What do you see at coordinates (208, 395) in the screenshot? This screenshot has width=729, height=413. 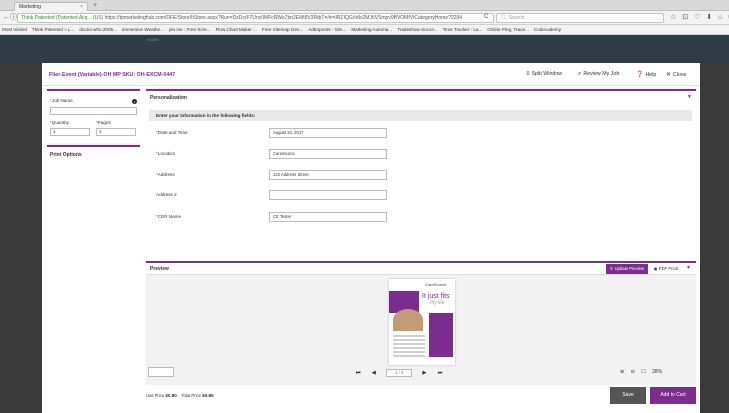 I see `total-price-value: $0.80` at bounding box center [208, 395].